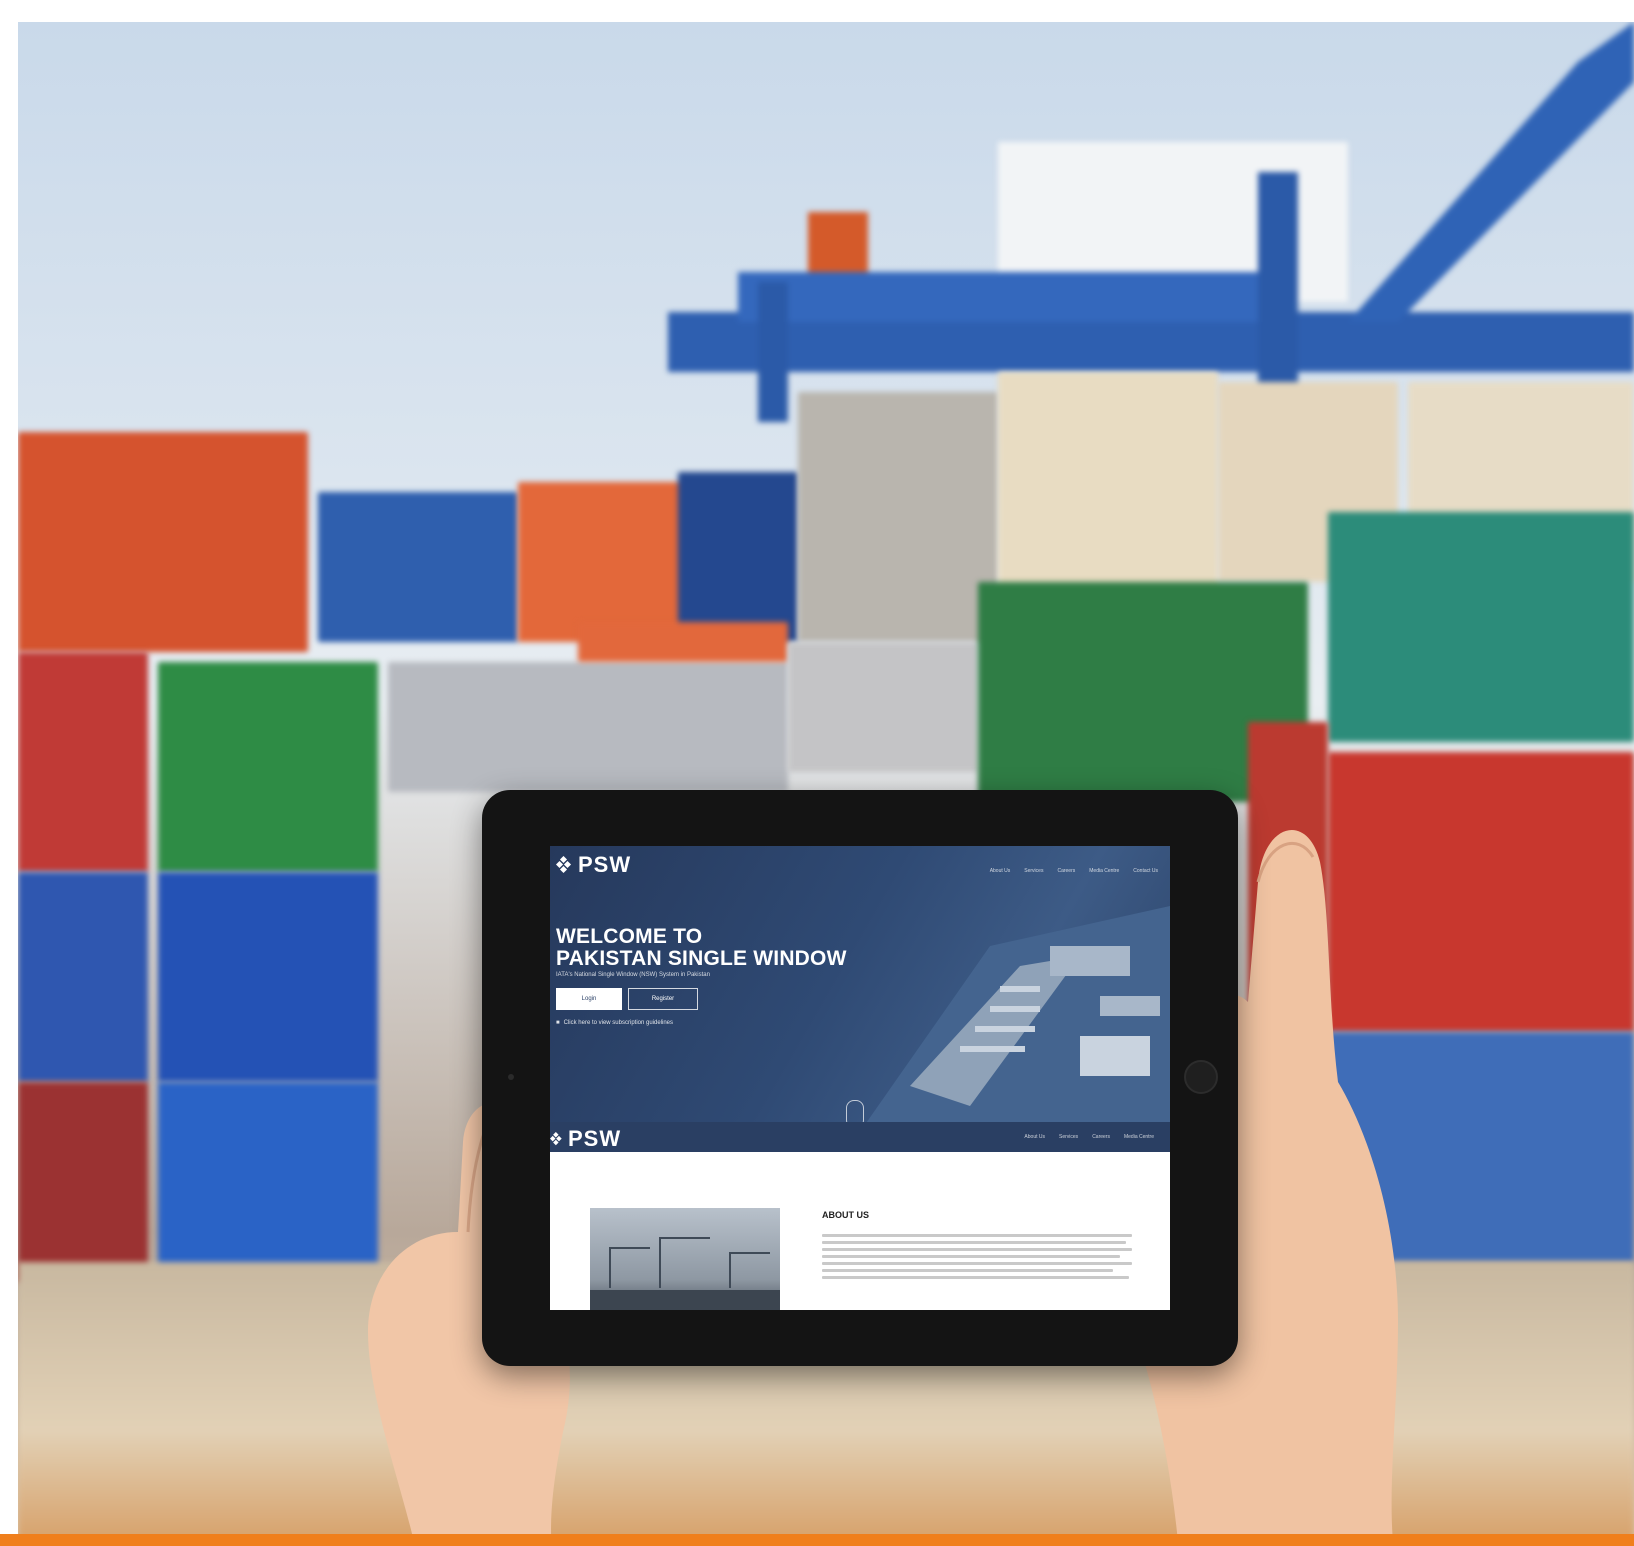 This screenshot has height=1546, width=1634. What do you see at coordinates (511, 1077) in the screenshot?
I see `front-camera` at bounding box center [511, 1077].